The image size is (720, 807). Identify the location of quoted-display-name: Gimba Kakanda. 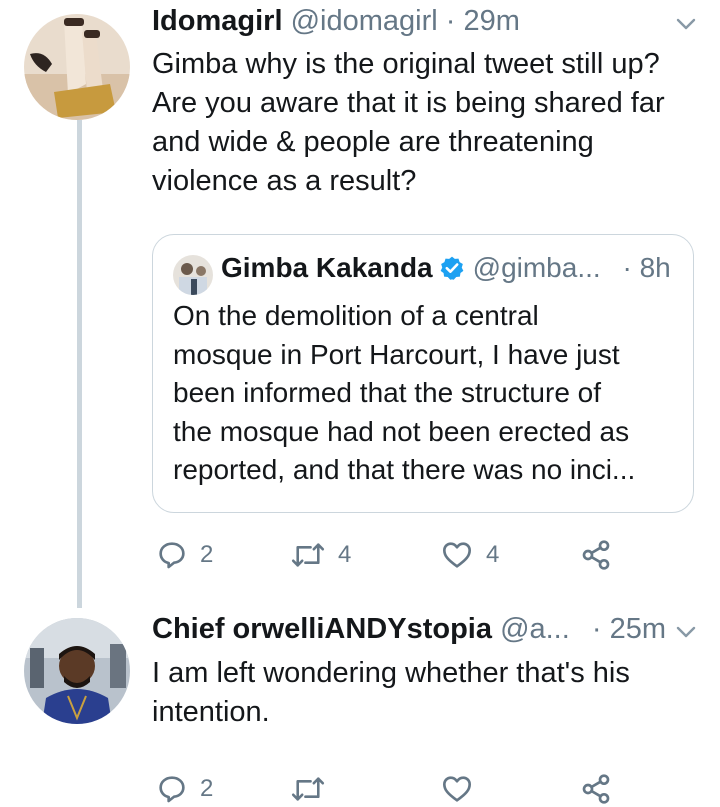
(327, 267).